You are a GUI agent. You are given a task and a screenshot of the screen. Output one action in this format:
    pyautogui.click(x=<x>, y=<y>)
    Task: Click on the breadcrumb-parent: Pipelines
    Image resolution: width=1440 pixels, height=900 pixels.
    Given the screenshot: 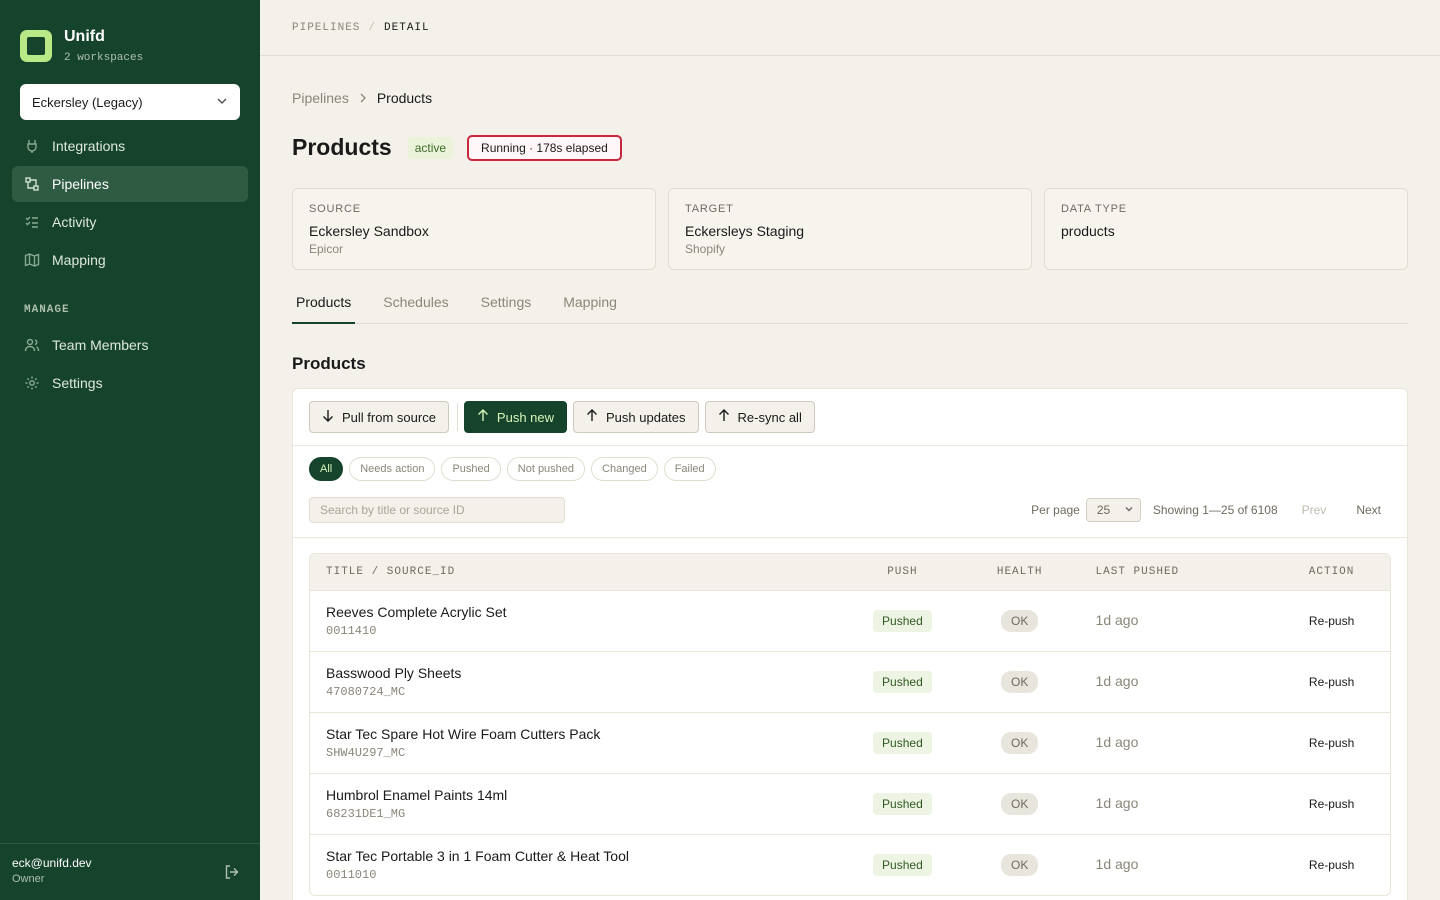 What is the action you would take?
    pyautogui.click(x=320, y=98)
    